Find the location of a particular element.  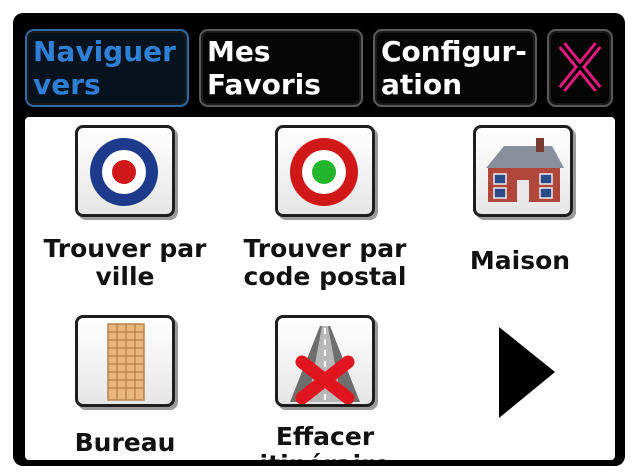

tab-my-favorites: Mes Favoris is located at coordinates (281, 68).